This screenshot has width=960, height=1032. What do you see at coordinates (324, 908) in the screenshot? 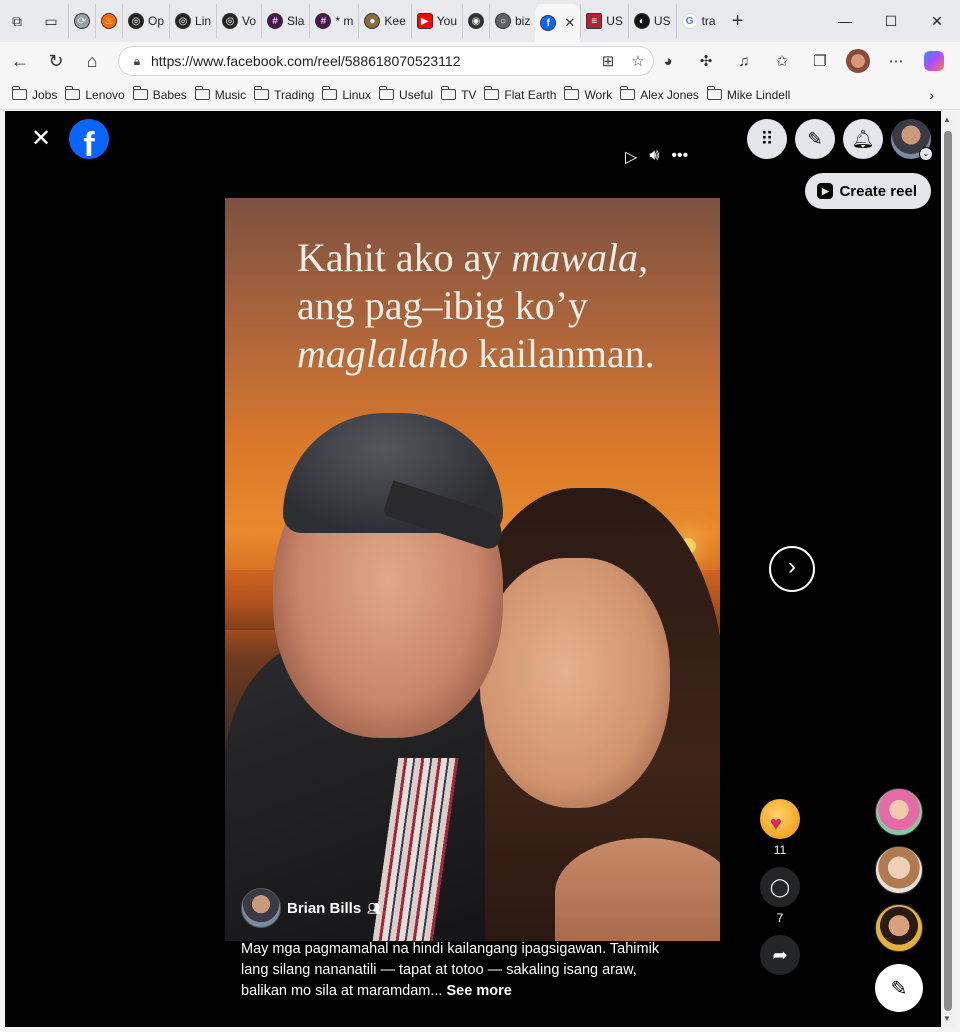
I see `author-name: Brian Bills` at bounding box center [324, 908].